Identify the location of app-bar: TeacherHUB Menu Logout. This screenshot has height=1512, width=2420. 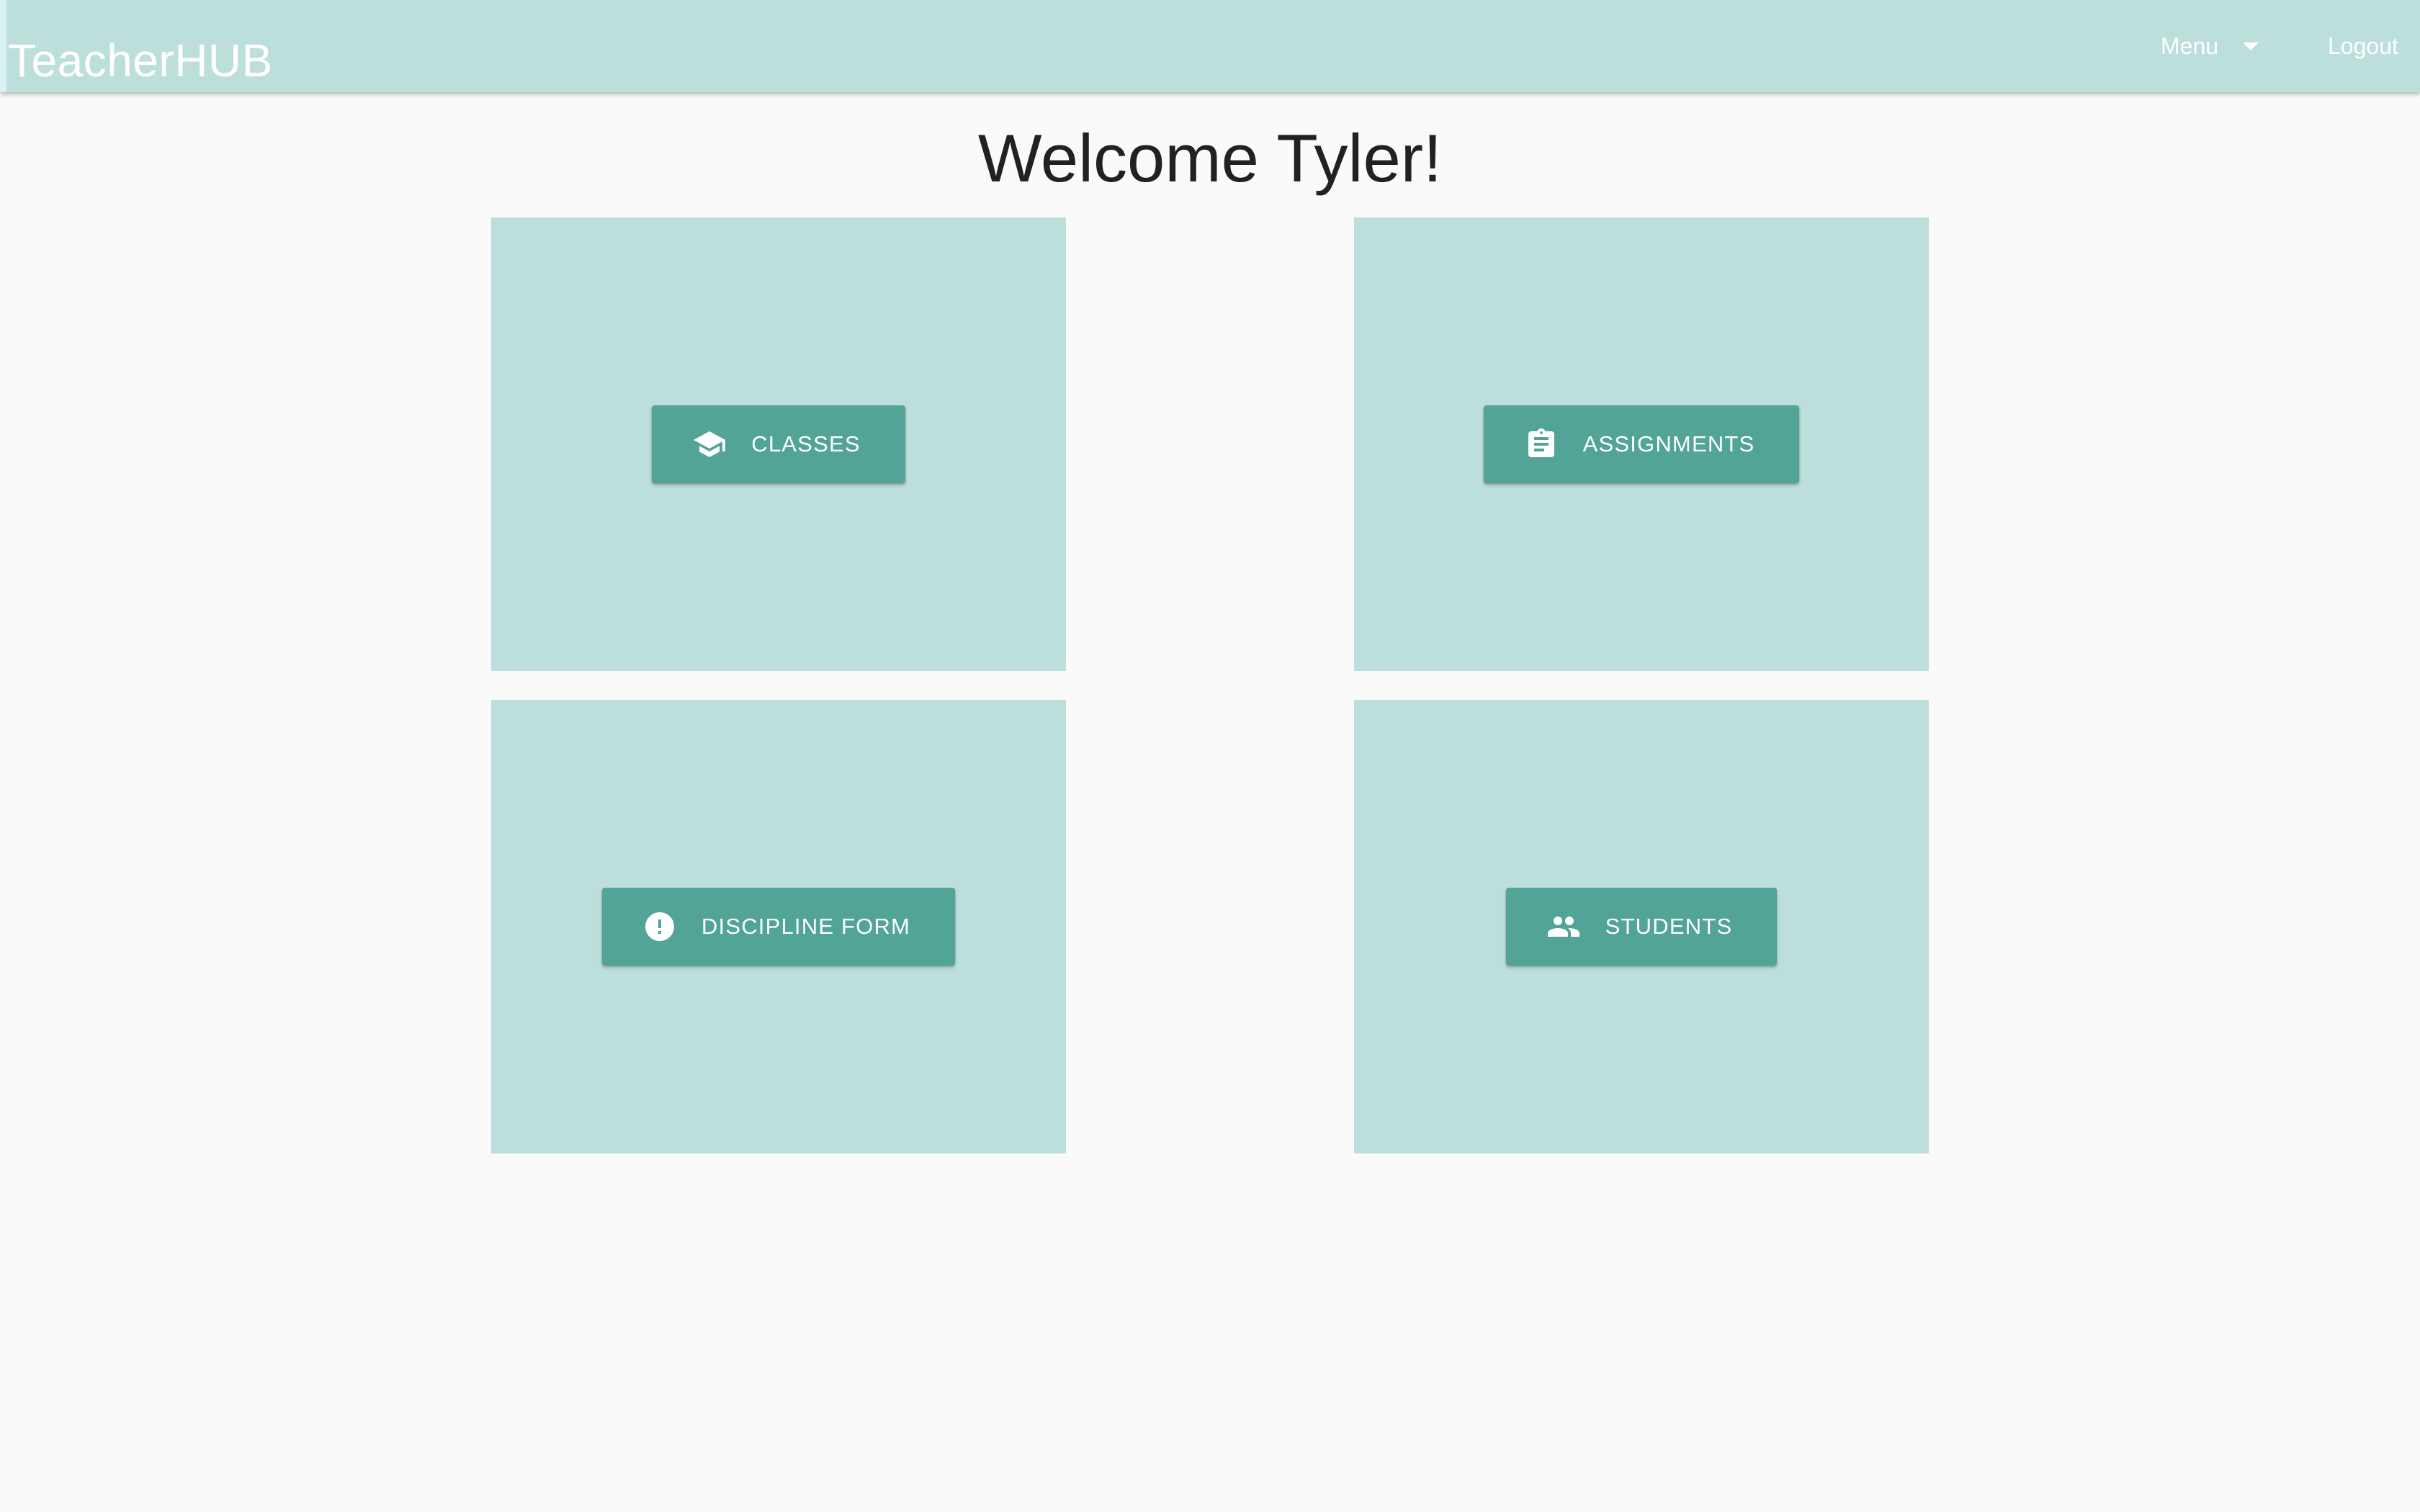
(1210, 46).